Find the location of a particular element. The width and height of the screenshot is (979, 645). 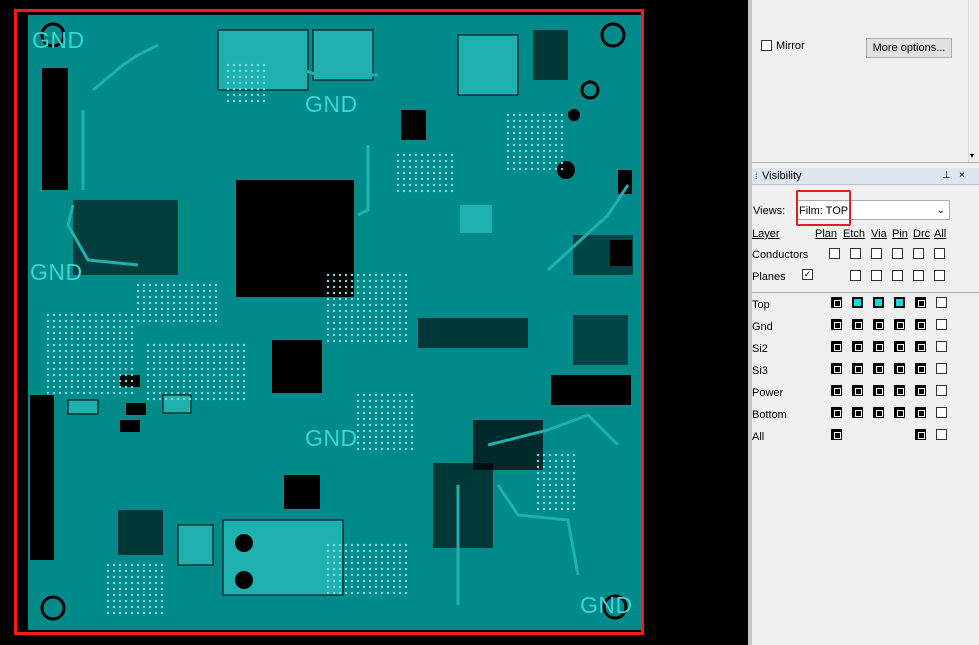

views-highlight is located at coordinates (823, 208).